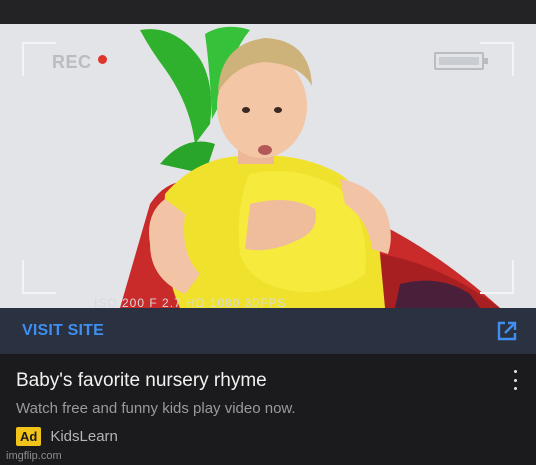 This screenshot has width=536, height=465. Describe the element at coordinates (63, 331) in the screenshot. I see `visit-site-button: VISIT SITE` at that location.